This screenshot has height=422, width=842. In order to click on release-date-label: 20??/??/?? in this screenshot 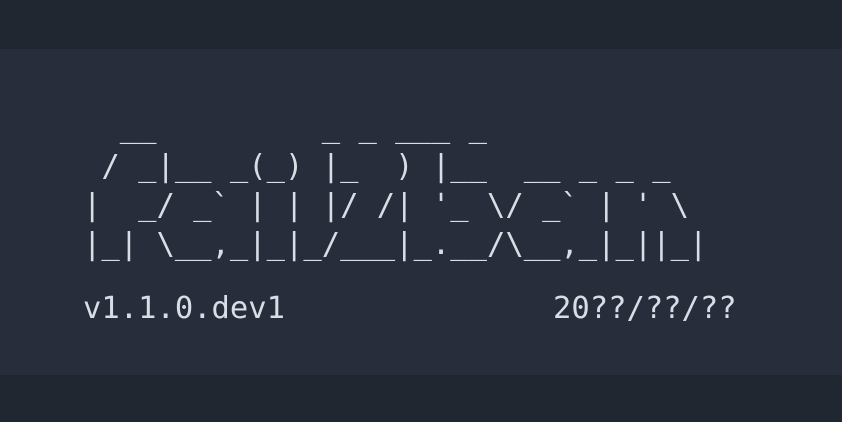, I will do `click(645, 308)`.